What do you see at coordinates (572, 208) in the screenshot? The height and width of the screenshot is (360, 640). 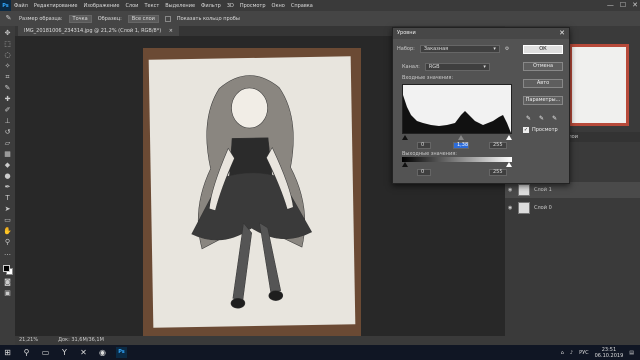 I see `layer-row: ◉ Слой 0` at bounding box center [572, 208].